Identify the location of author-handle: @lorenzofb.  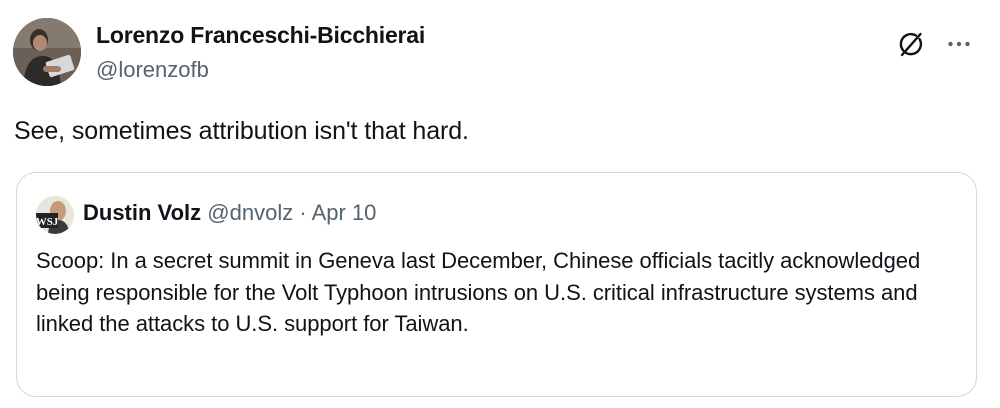
(152, 70).